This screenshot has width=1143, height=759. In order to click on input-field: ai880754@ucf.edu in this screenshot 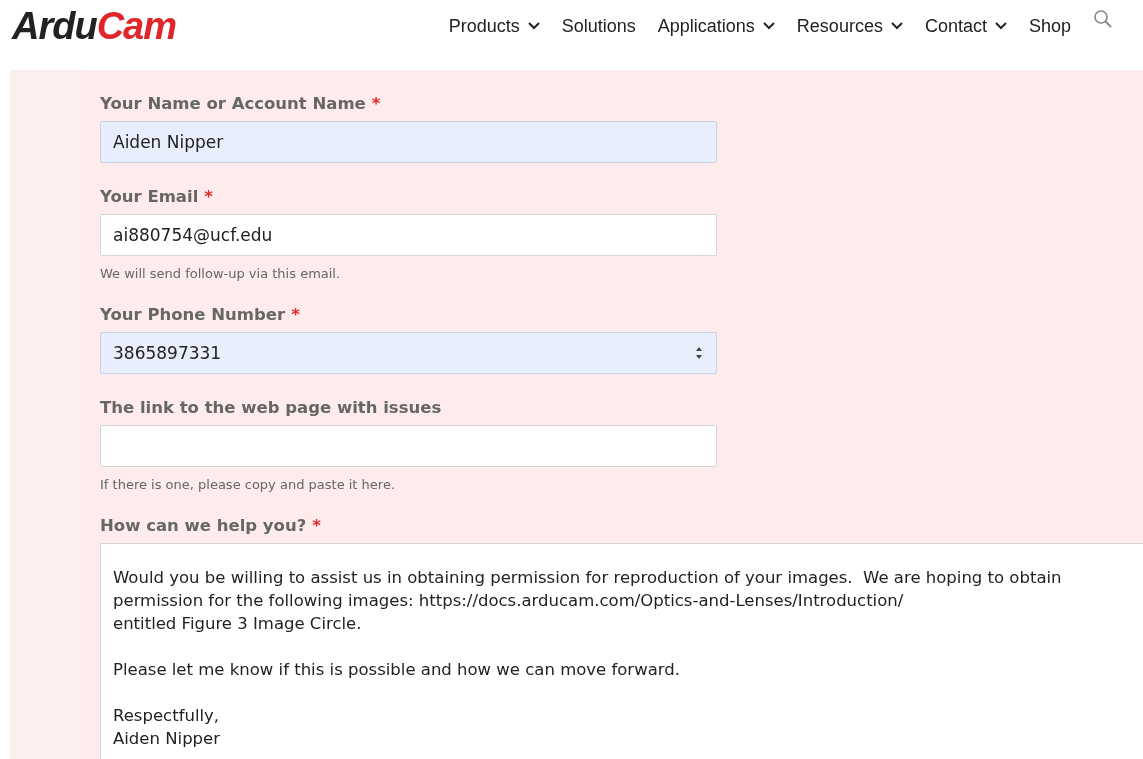, I will do `click(408, 235)`.